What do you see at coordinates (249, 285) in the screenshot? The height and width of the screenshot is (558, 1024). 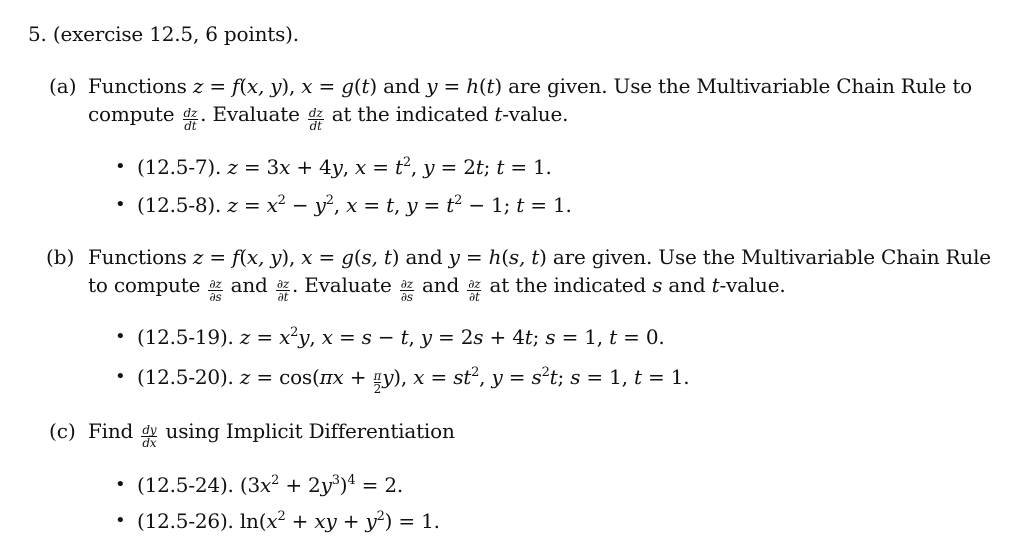 I see `text-run: and` at bounding box center [249, 285].